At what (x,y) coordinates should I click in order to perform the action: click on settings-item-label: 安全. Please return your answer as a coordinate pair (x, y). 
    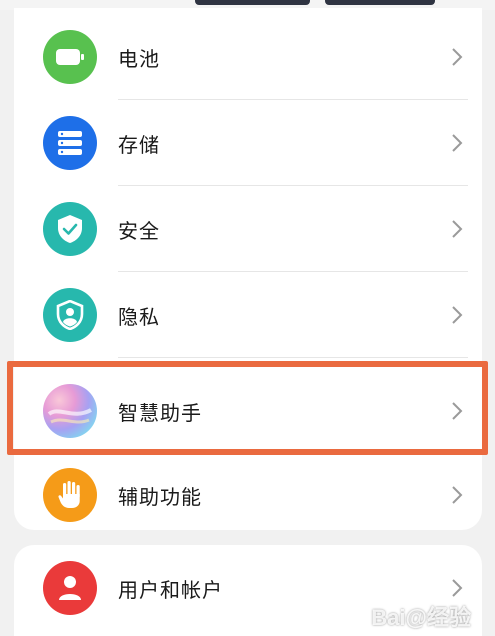
    Looking at the image, I should click on (139, 230).